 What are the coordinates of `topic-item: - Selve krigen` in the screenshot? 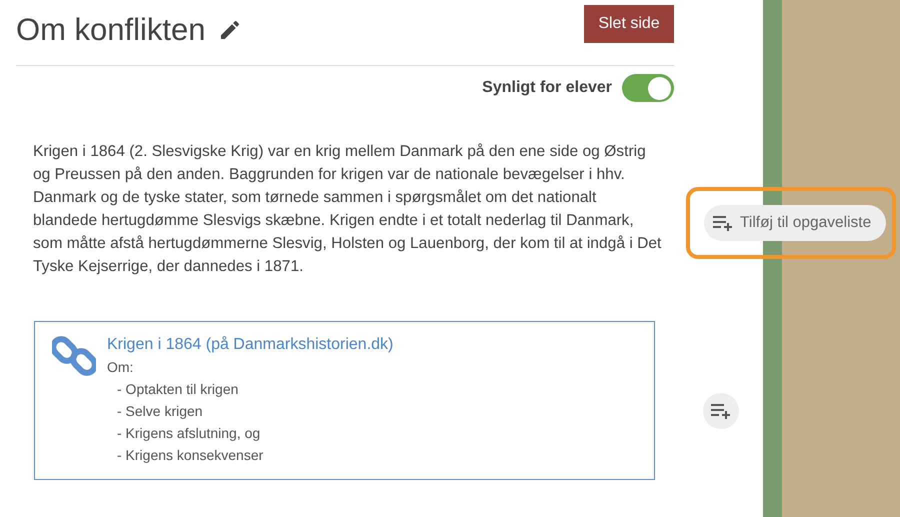 It's located at (160, 411).